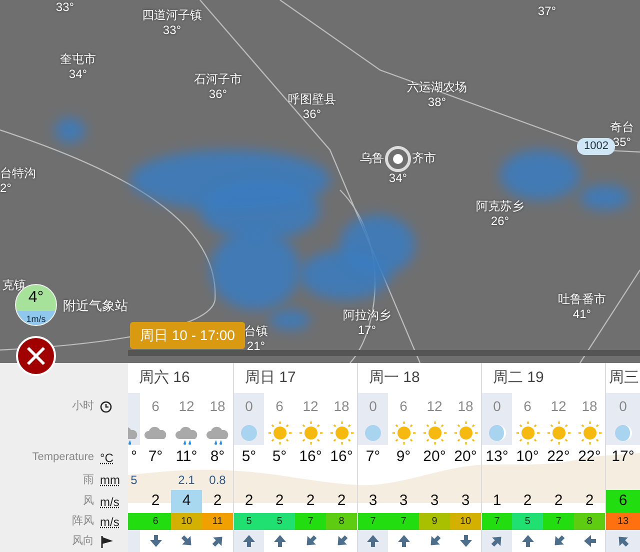  Describe the element at coordinates (527, 457) in the screenshot. I see `temperature-value: 10°` at that location.